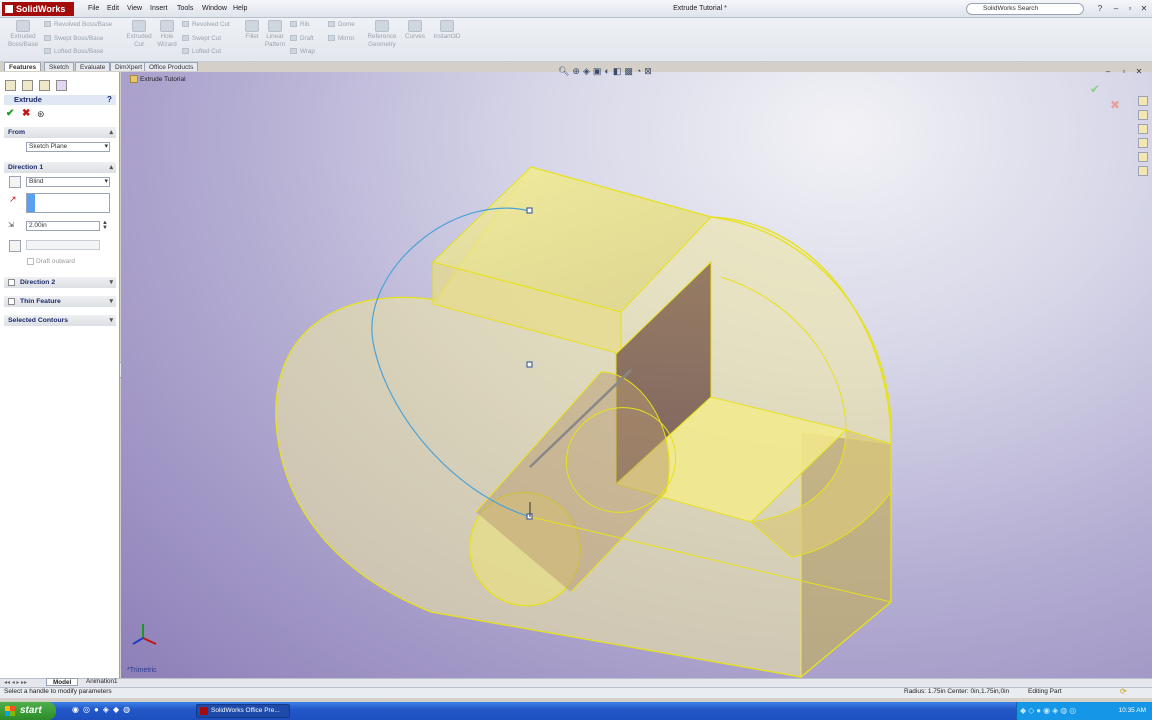  What do you see at coordinates (299, 24) in the screenshot?
I see `rib-button: Rib` at bounding box center [299, 24].